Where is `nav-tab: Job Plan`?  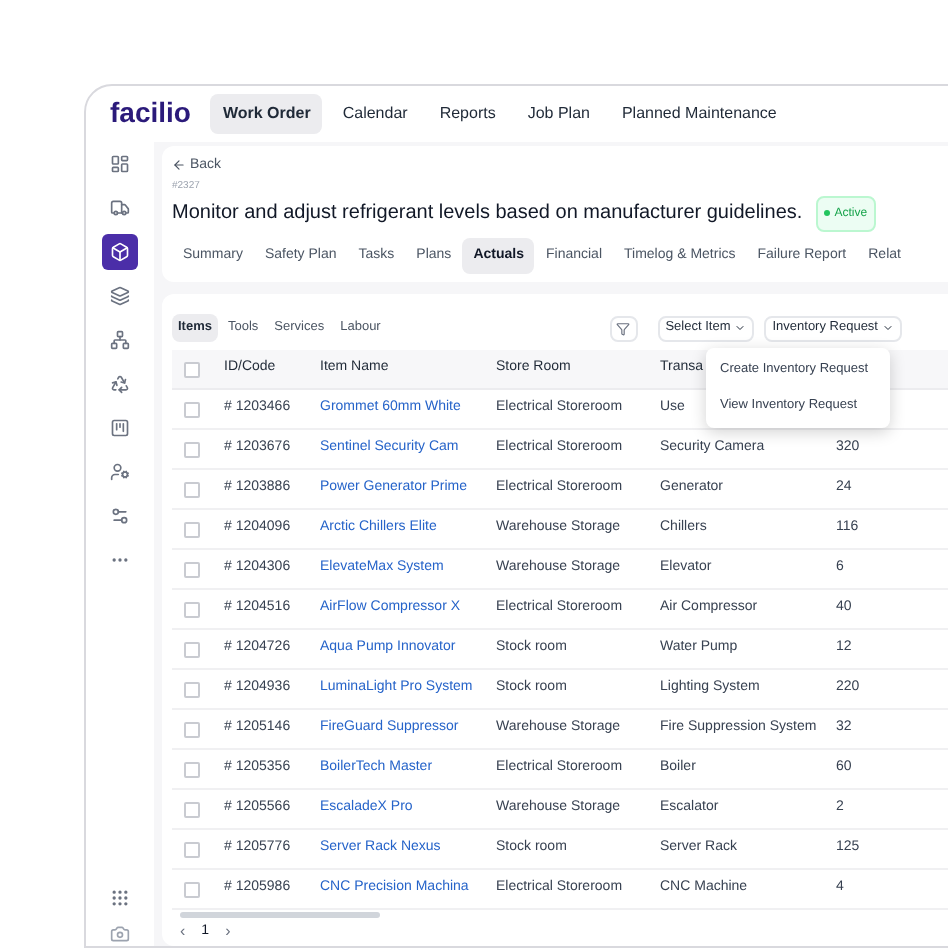
nav-tab: Job Plan is located at coordinates (558, 113).